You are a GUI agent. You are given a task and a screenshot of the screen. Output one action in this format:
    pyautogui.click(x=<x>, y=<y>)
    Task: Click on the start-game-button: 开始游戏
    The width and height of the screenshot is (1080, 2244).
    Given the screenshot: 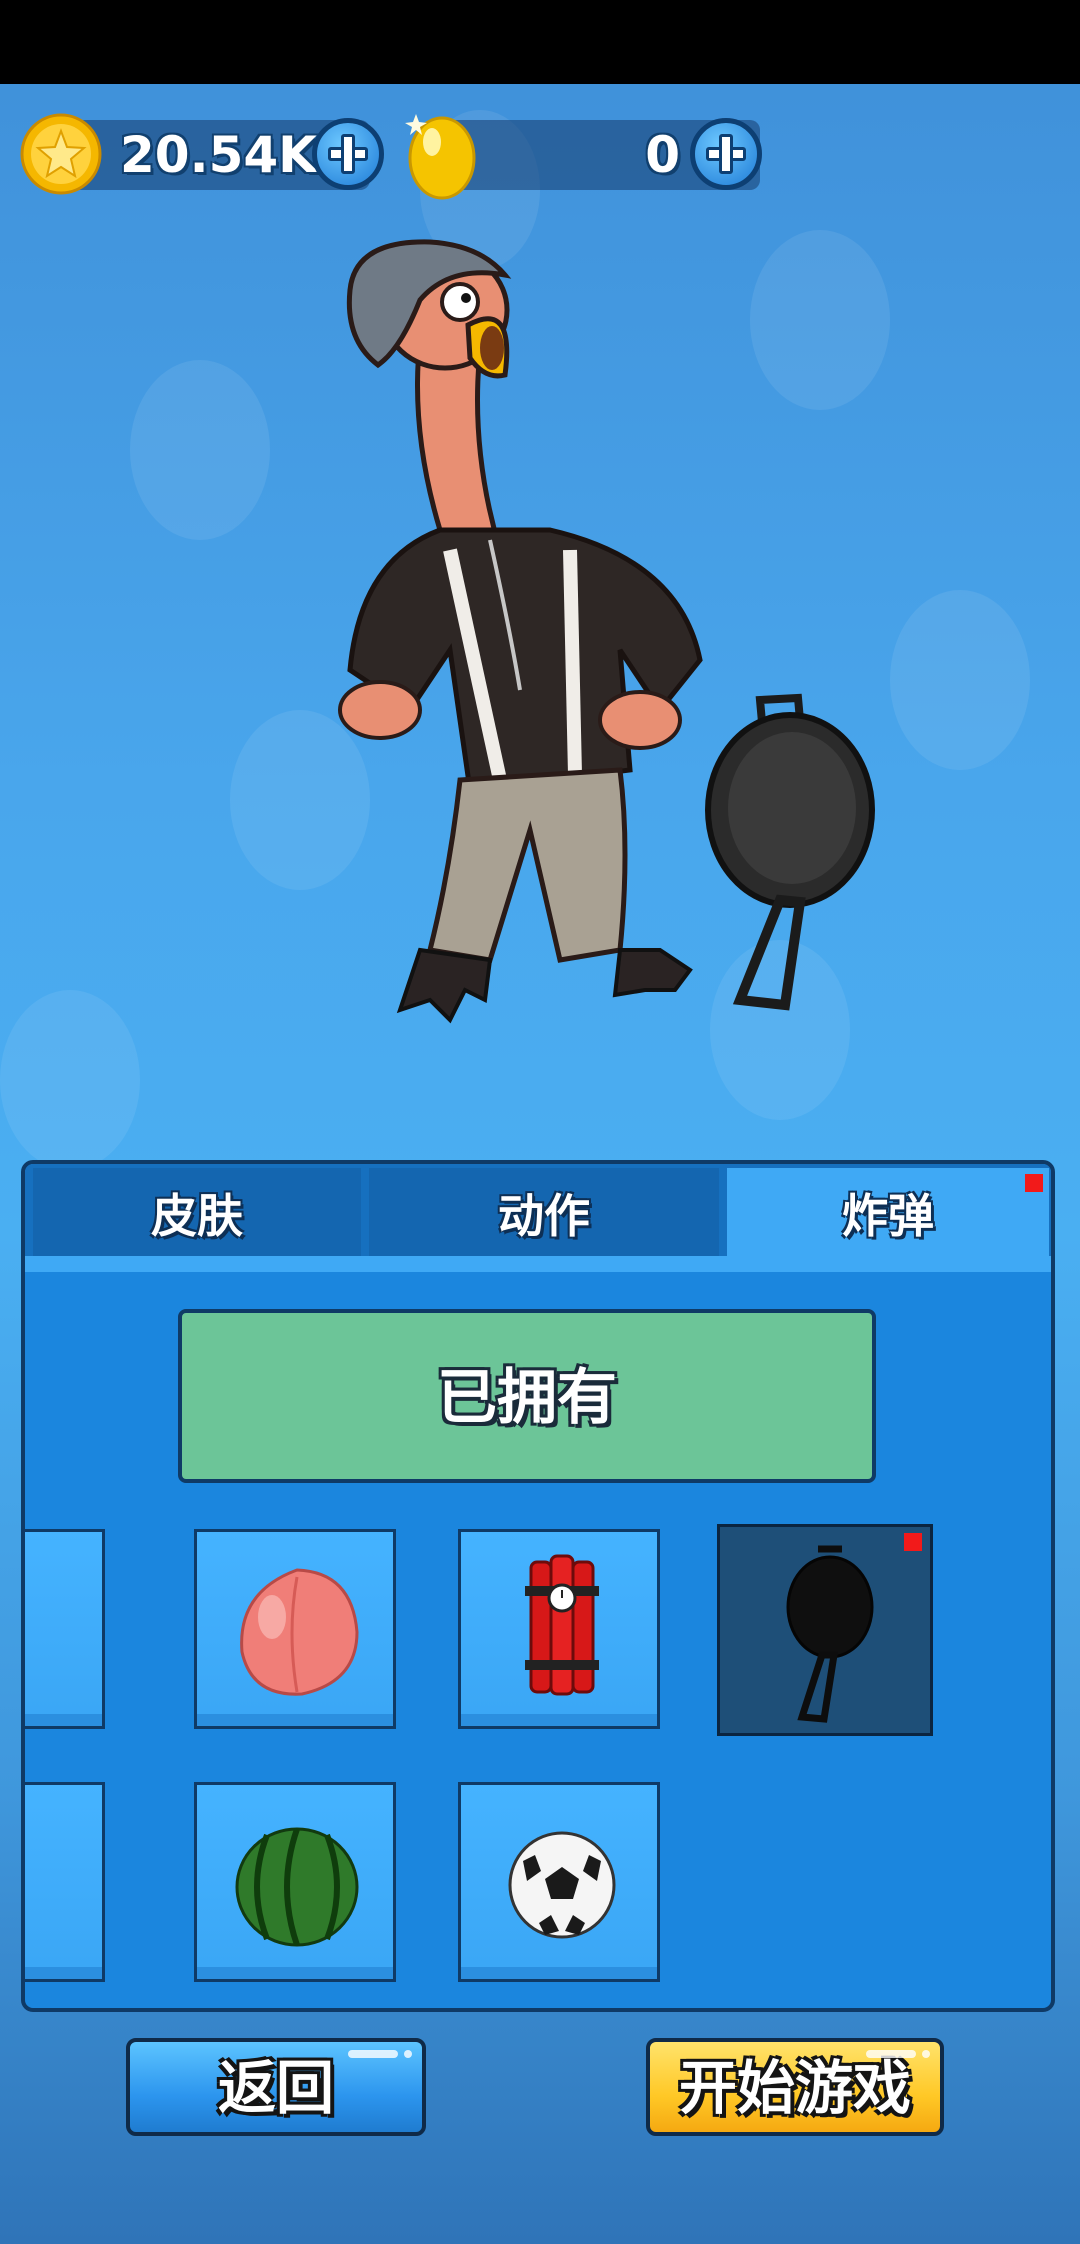 What is the action you would take?
    pyautogui.click(x=795, y=2087)
    